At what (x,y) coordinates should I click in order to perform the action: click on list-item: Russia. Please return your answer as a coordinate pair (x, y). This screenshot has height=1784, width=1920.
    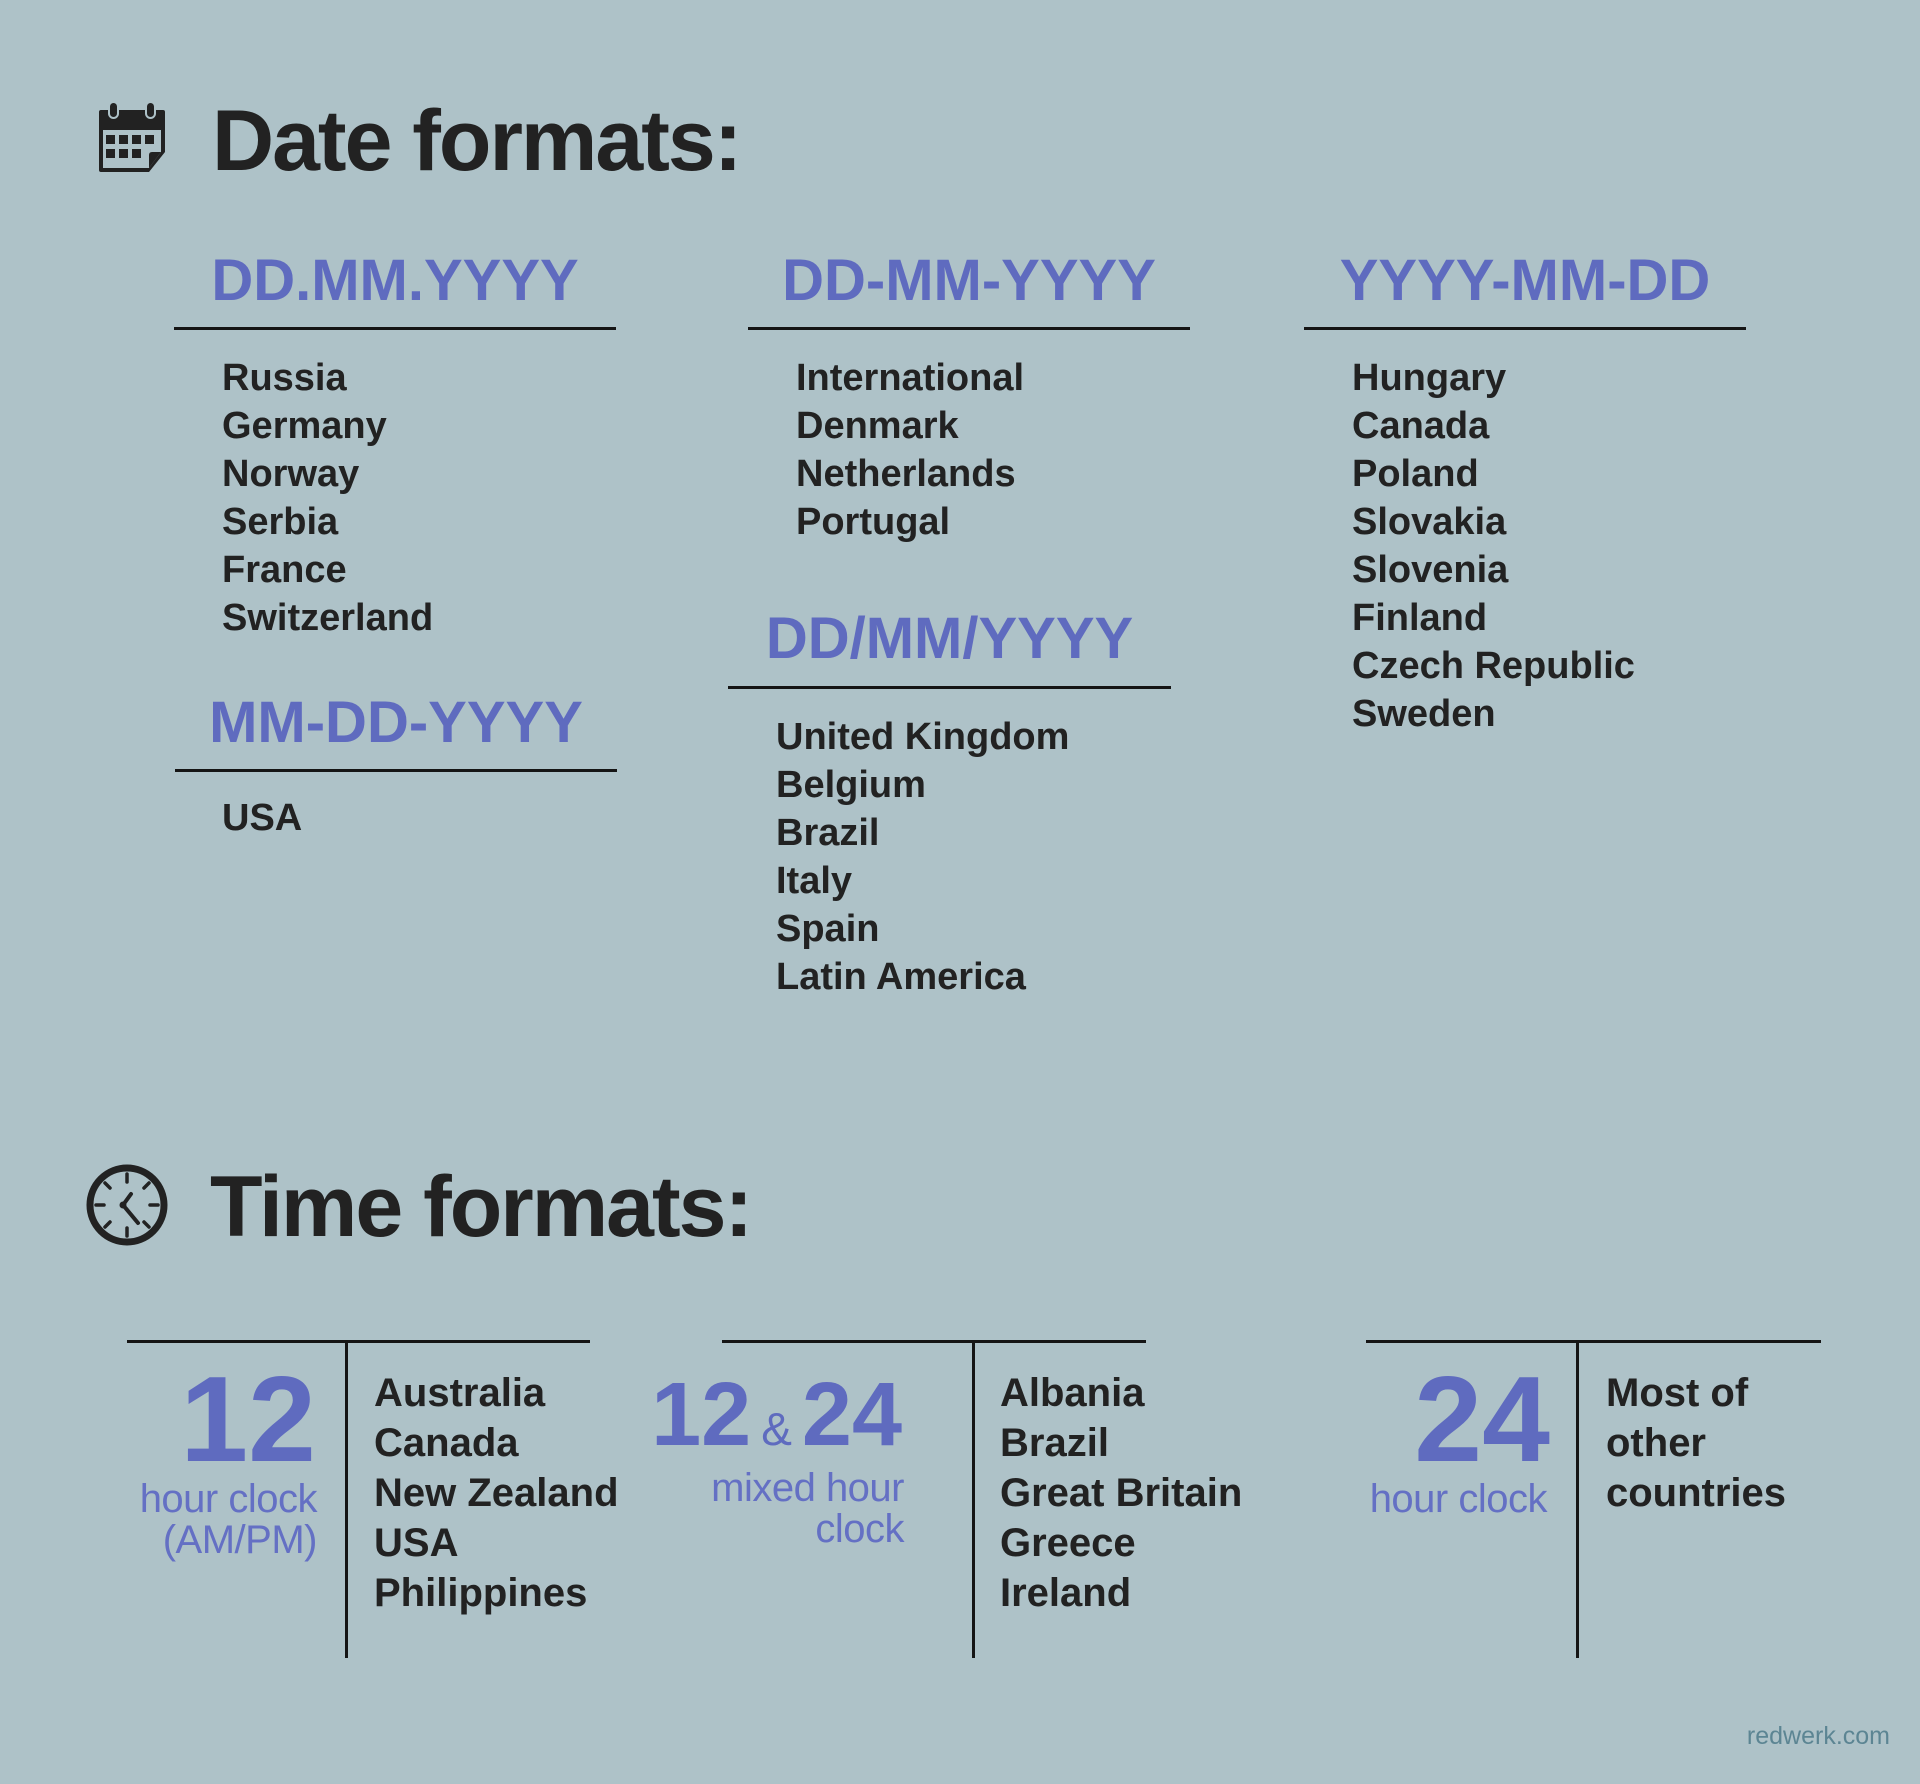
    Looking at the image, I should click on (284, 378).